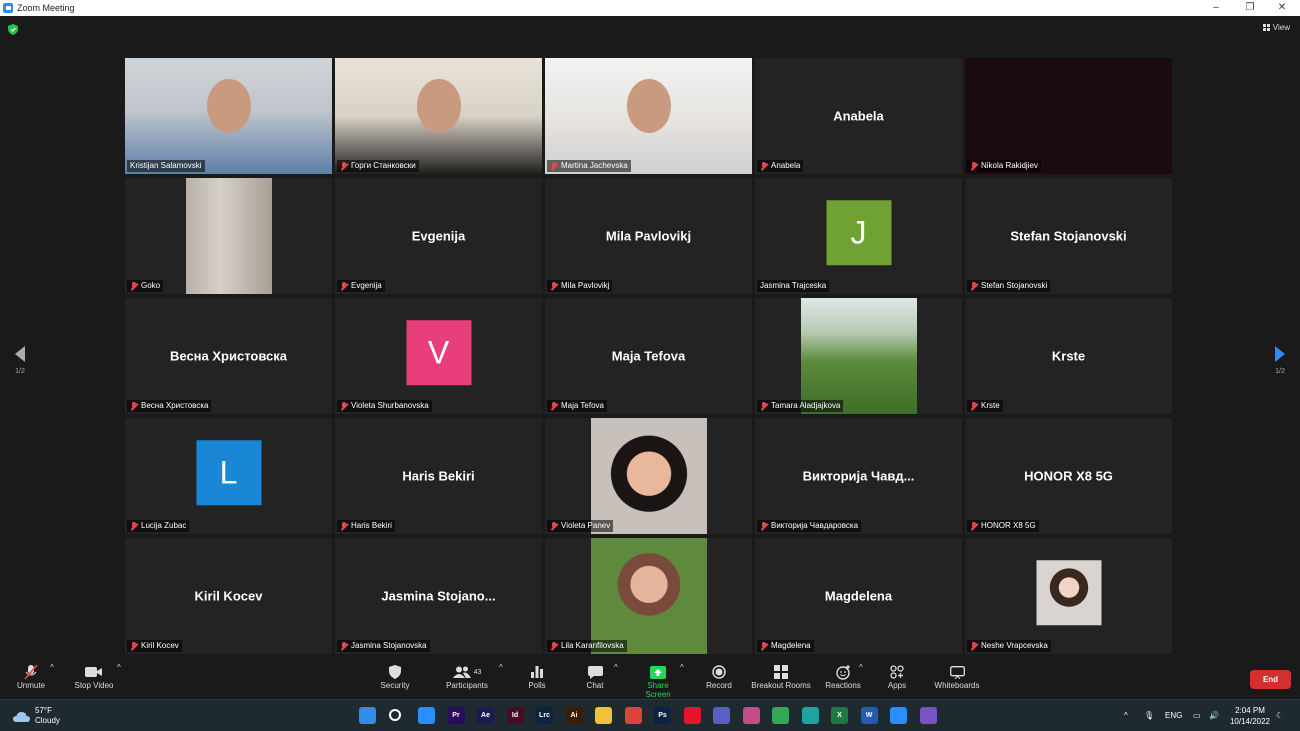  What do you see at coordinates (616, 667) in the screenshot?
I see `chat-options-caret: ^` at bounding box center [616, 667].